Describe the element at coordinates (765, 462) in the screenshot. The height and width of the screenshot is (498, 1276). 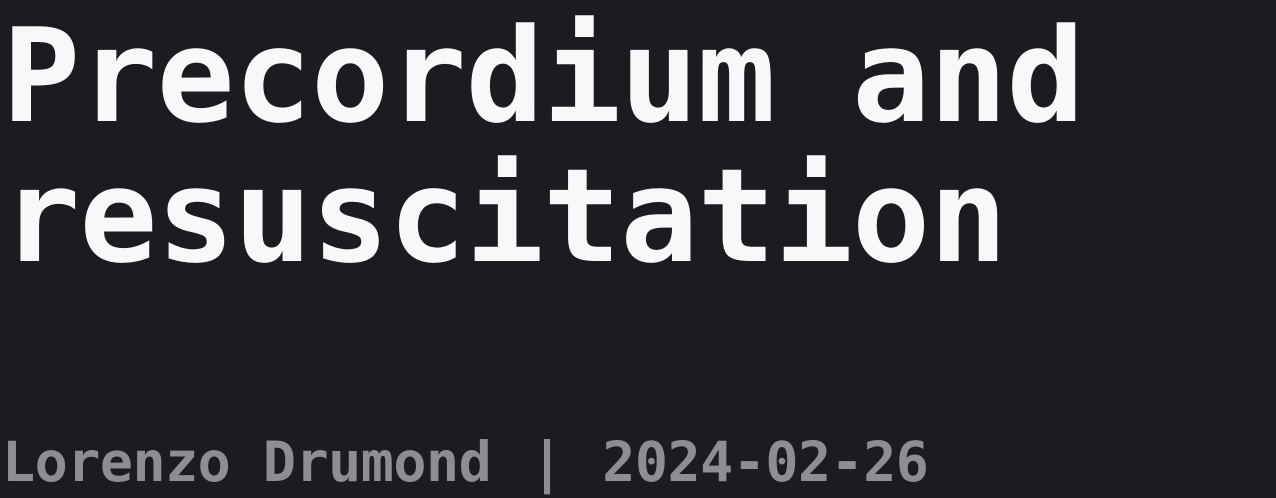
I see `publish-date: 2024-02-26` at that location.